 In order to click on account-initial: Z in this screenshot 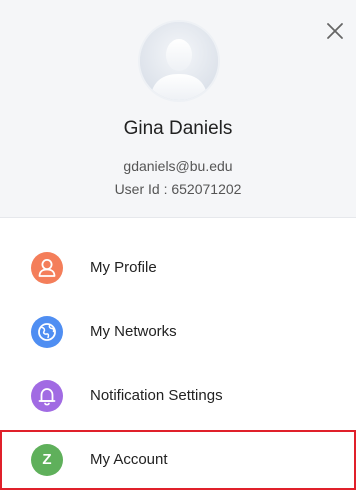, I will do `click(47, 459)`.